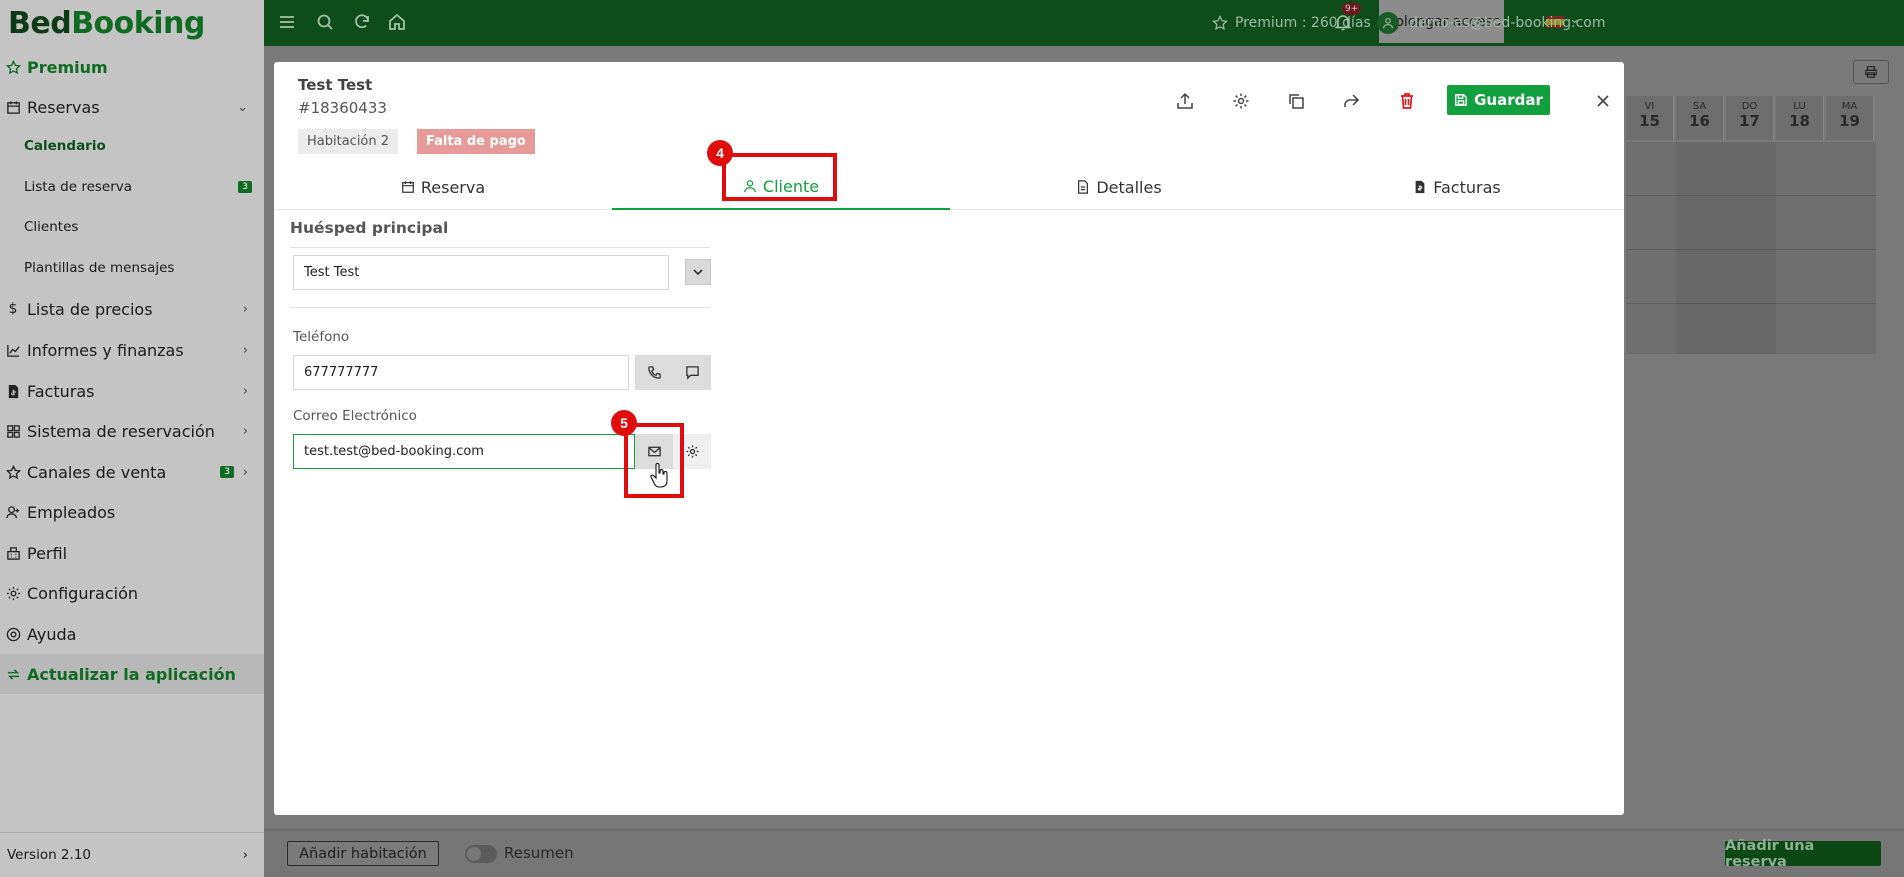  What do you see at coordinates (132, 553) in the screenshot?
I see `sidebar-item-perfil: Perfil` at bounding box center [132, 553].